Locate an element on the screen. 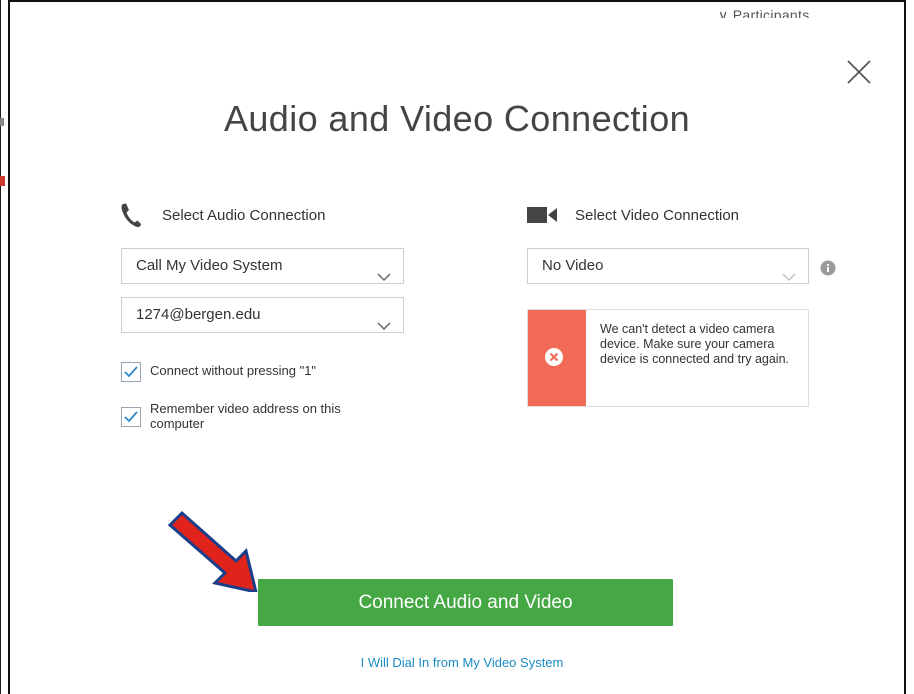  video-connection-select: No Video is located at coordinates (668, 266).